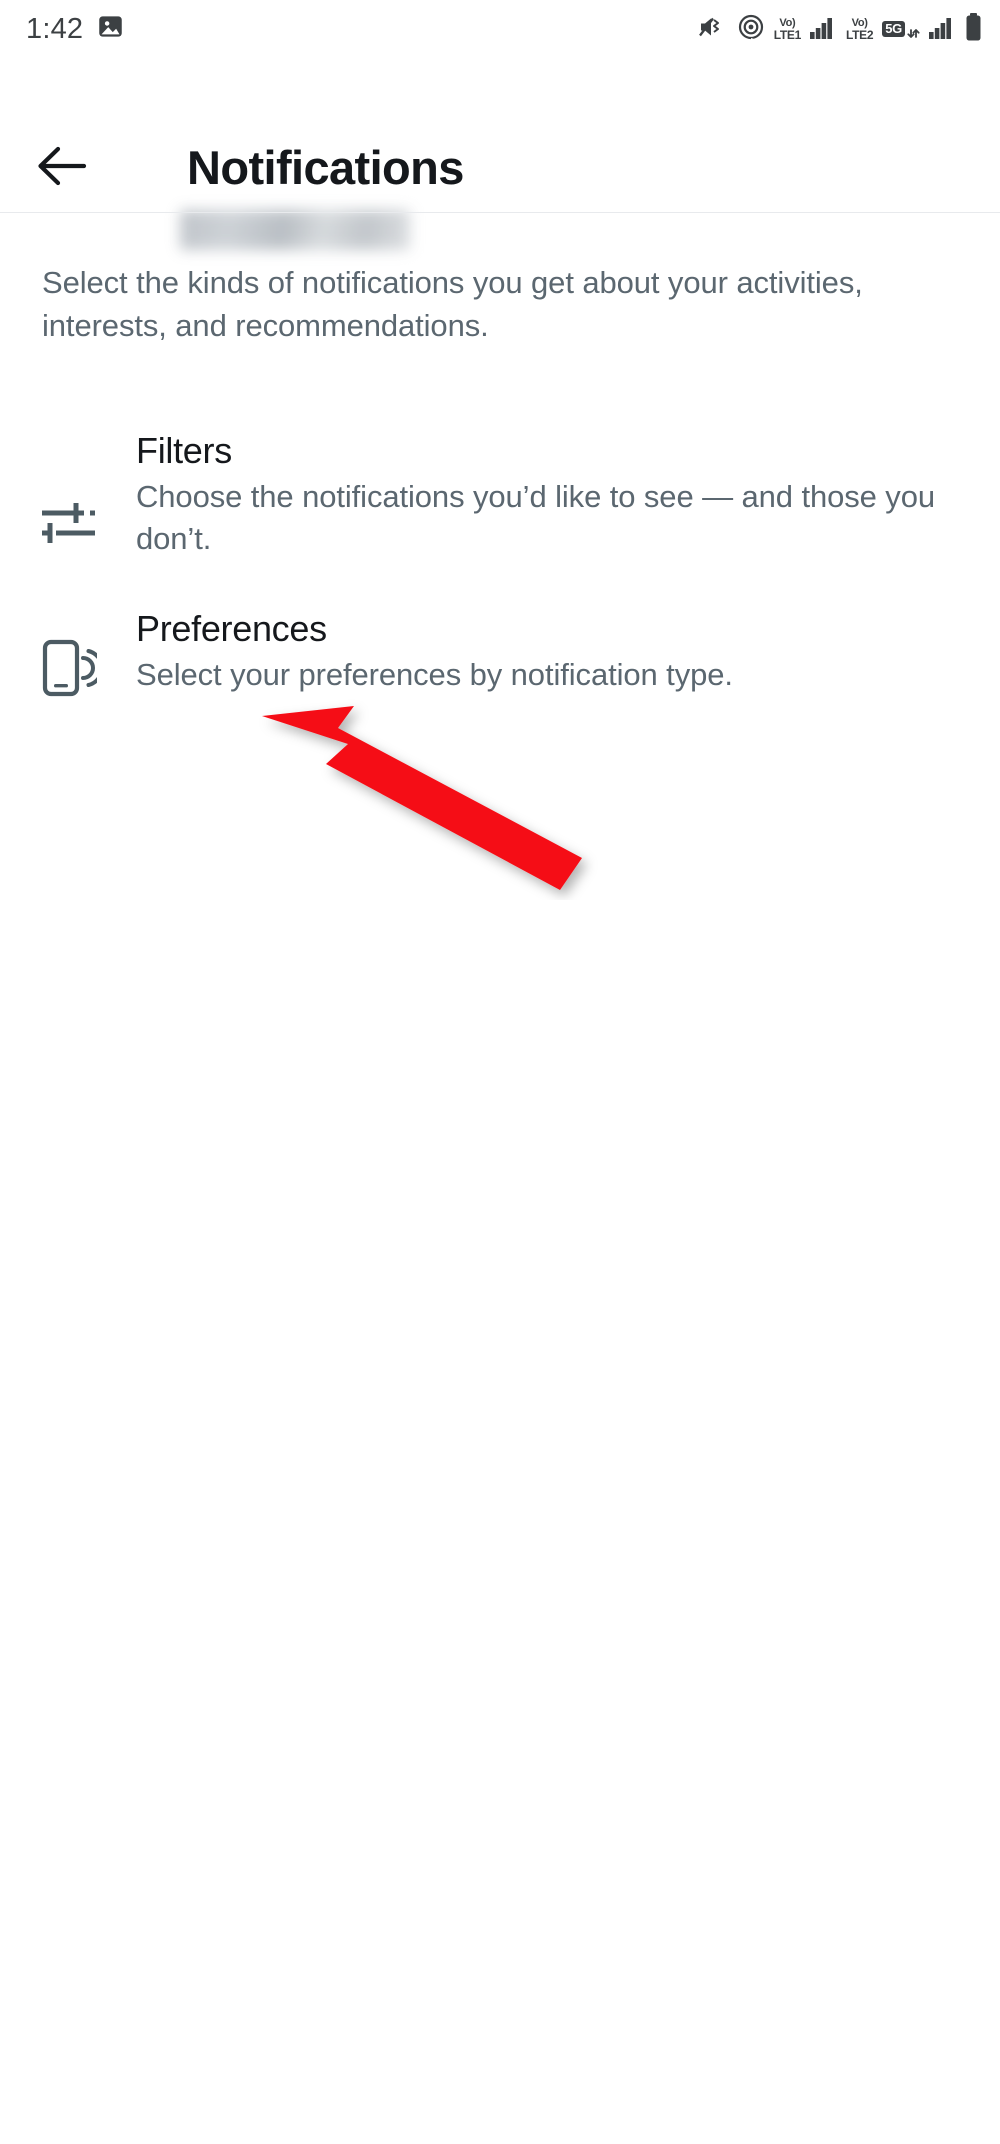 Image resolution: width=1000 pixels, height=2144 pixels. What do you see at coordinates (500, 212) in the screenshot?
I see `header-divider` at bounding box center [500, 212].